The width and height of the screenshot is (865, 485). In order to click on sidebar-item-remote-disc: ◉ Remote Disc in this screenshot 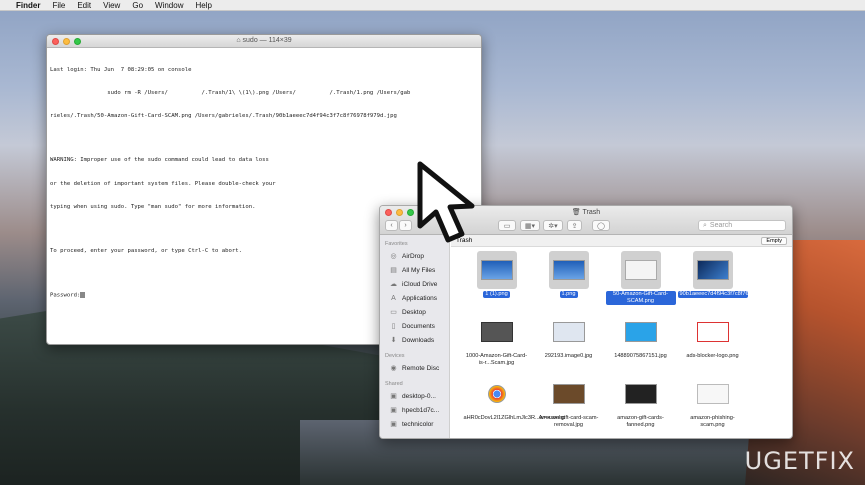, I will do `click(414, 368)`.